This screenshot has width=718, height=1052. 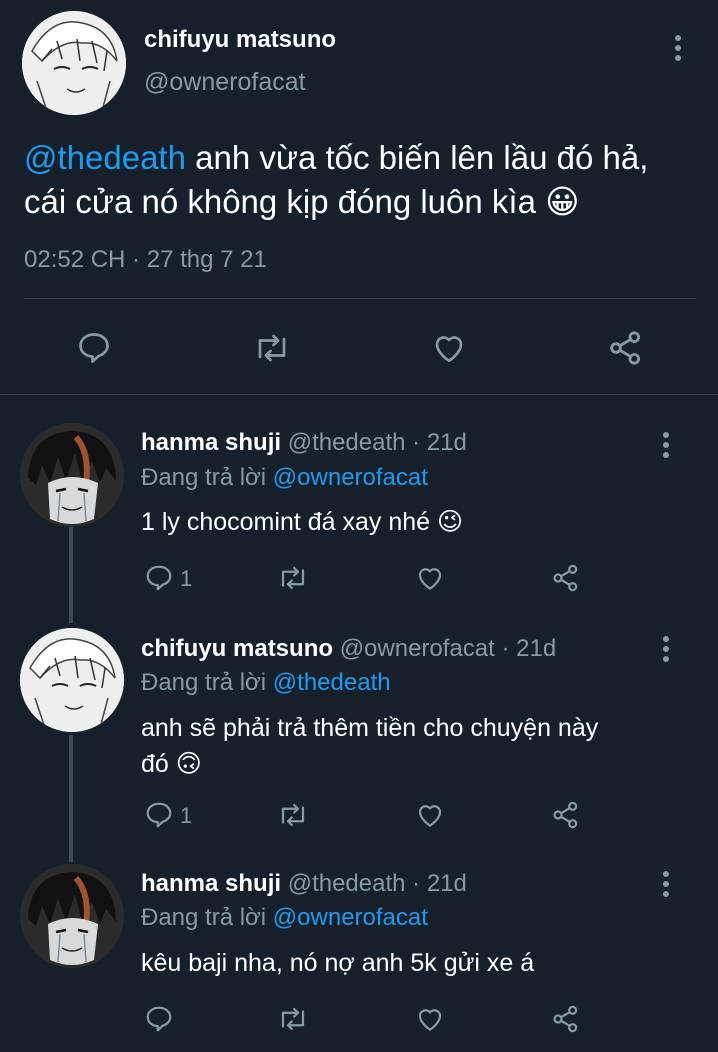 What do you see at coordinates (359, 394) in the screenshot?
I see `section-divider` at bounding box center [359, 394].